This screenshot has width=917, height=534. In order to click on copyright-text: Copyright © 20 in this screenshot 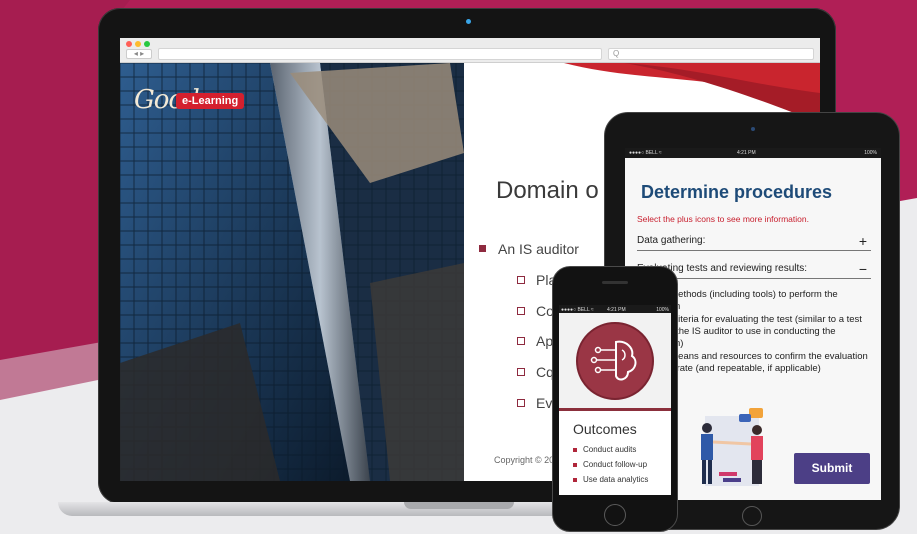, I will do `click(524, 460)`.